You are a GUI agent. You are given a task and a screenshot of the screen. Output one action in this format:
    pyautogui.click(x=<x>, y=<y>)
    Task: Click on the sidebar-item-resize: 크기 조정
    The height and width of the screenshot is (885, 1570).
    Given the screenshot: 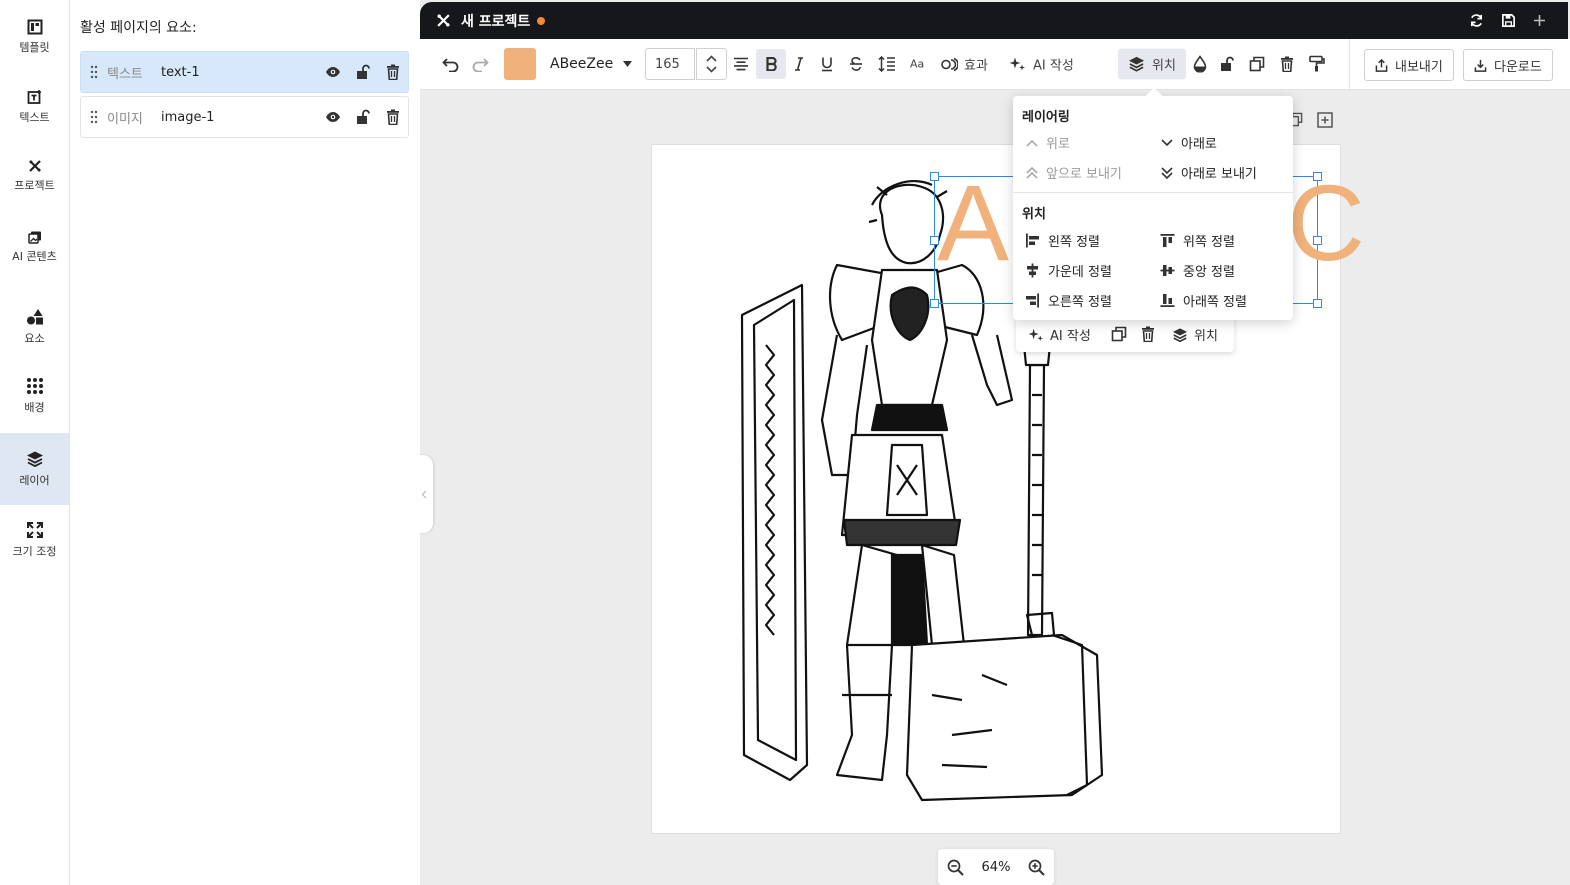 What is the action you would take?
    pyautogui.click(x=34, y=540)
    